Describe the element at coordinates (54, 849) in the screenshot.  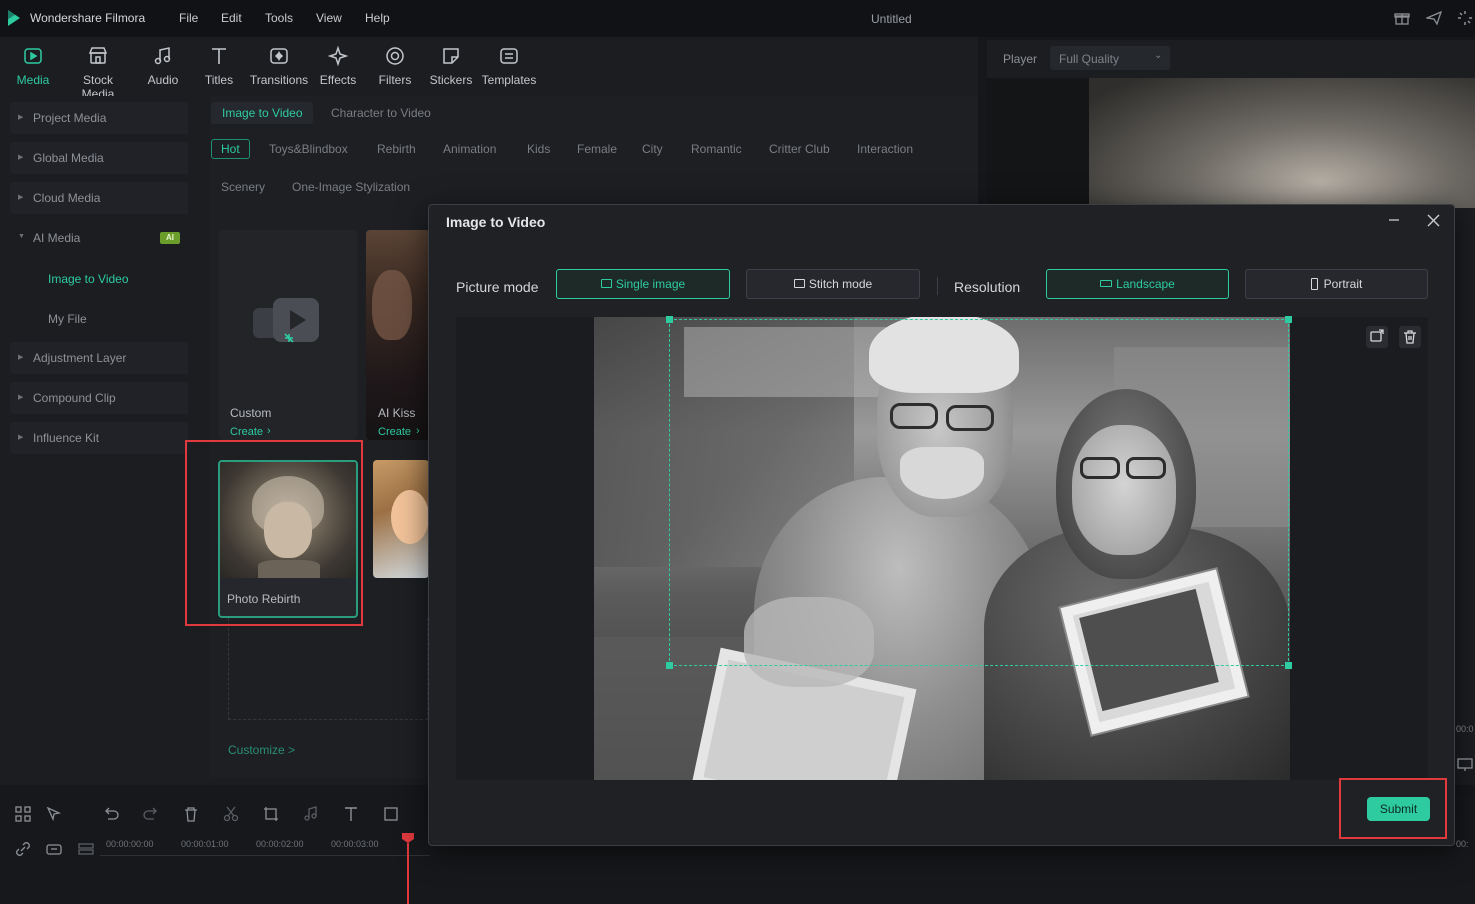
I see `track-link-icon` at that location.